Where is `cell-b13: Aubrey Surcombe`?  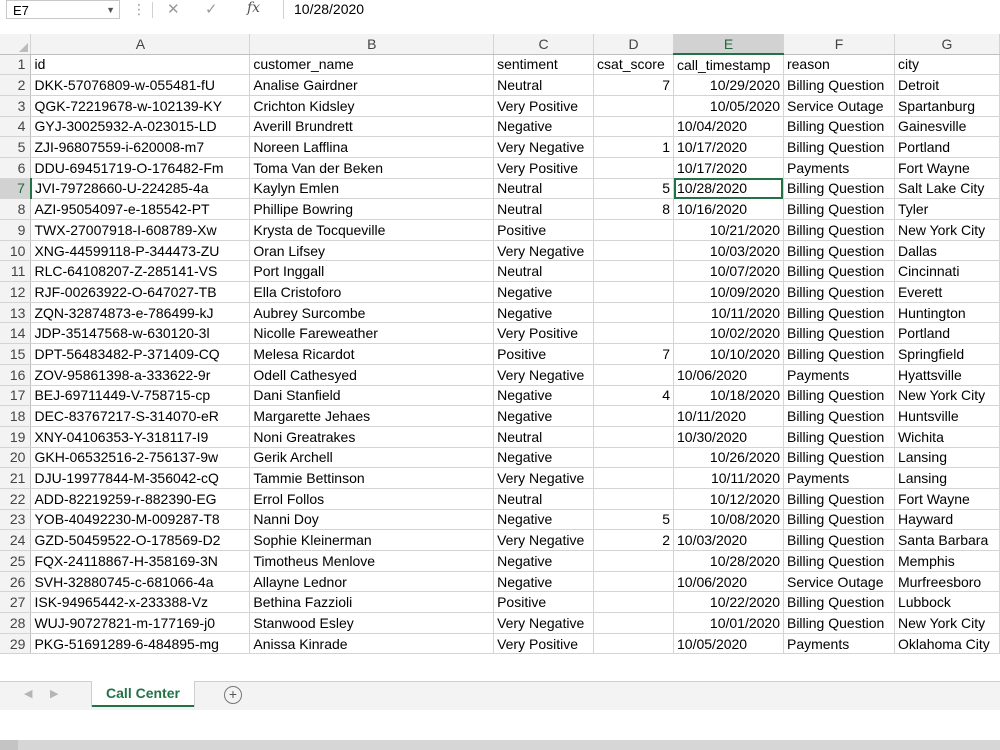
cell-b13: Aubrey Surcombe is located at coordinates (372, 313).